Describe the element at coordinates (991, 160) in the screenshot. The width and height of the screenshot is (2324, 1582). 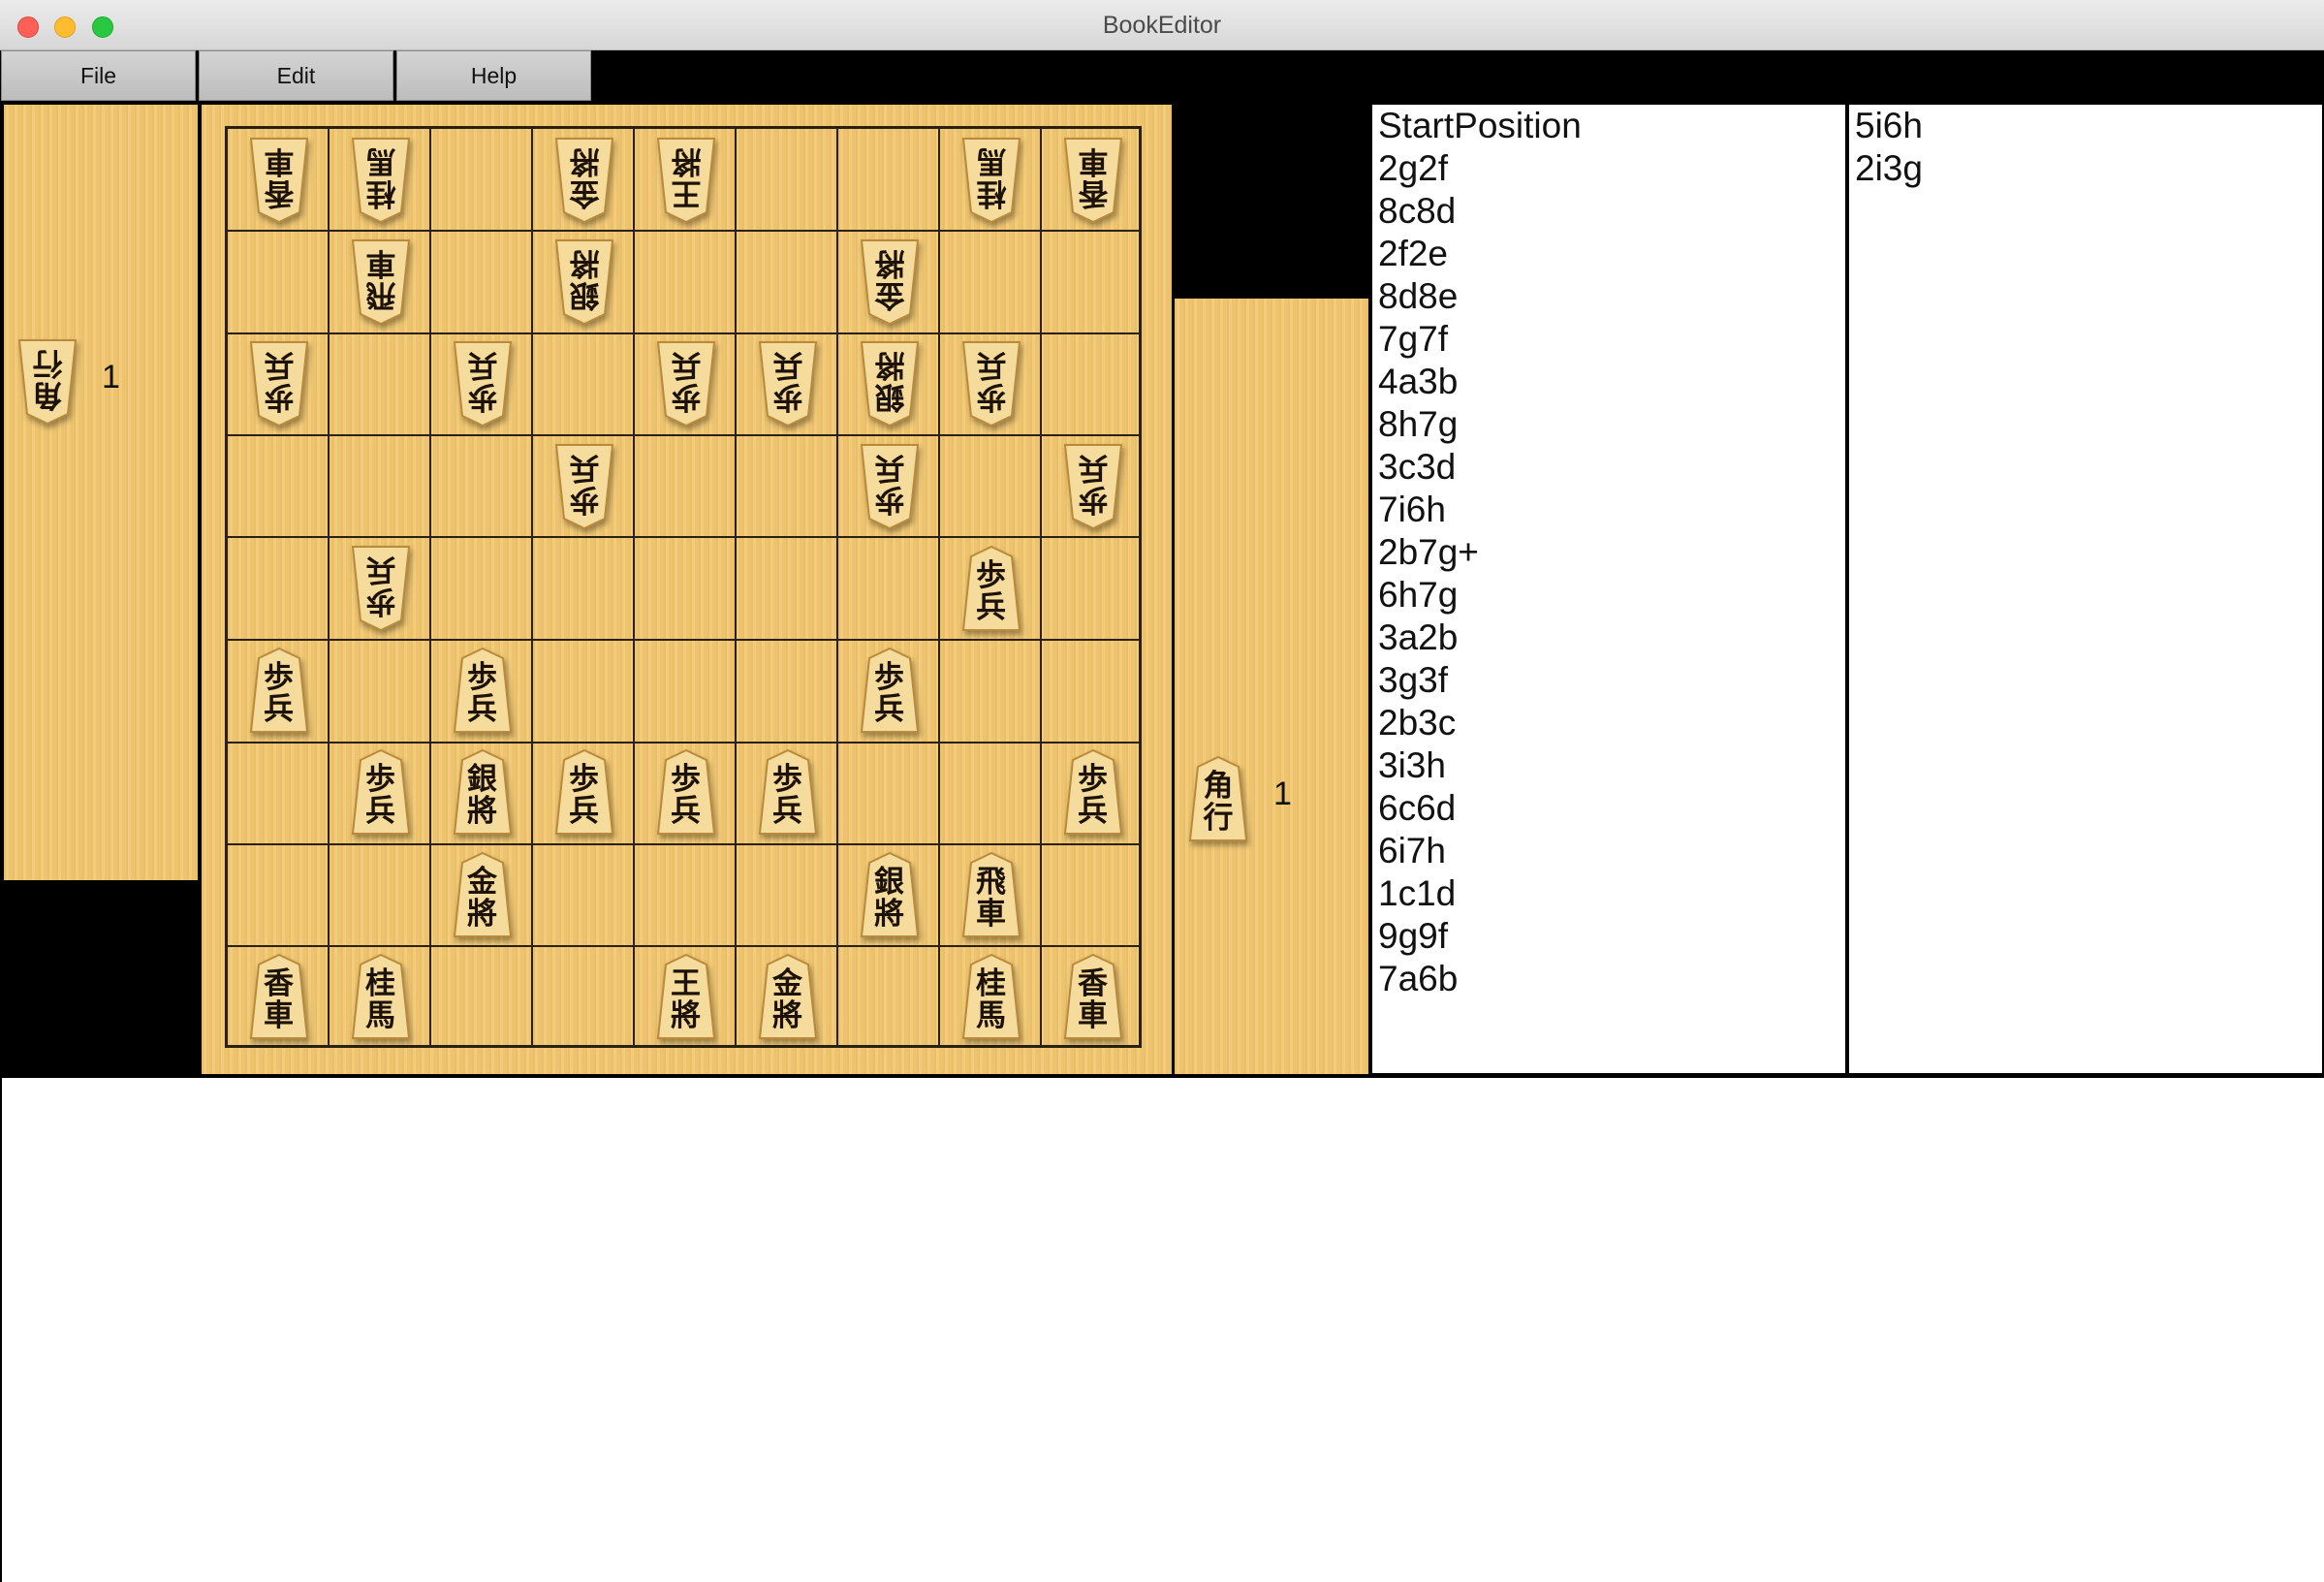
I see `piece-char-bottom: 馬` at that location.